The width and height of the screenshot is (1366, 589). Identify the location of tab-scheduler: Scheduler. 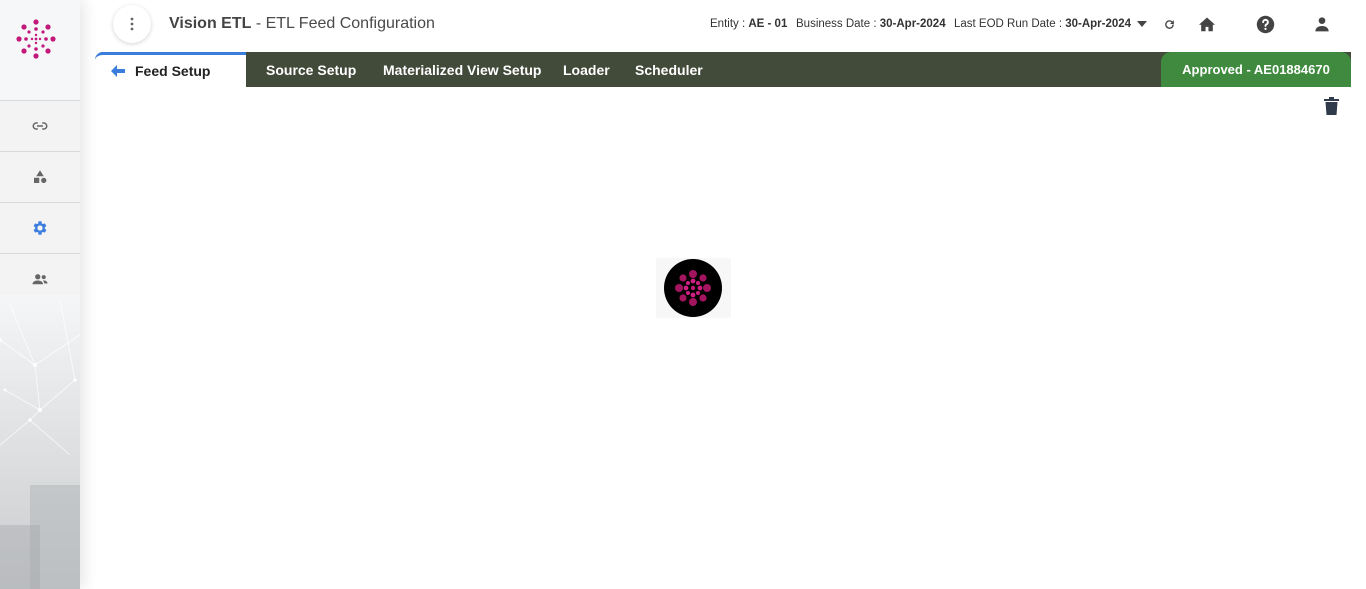
(669, 69).